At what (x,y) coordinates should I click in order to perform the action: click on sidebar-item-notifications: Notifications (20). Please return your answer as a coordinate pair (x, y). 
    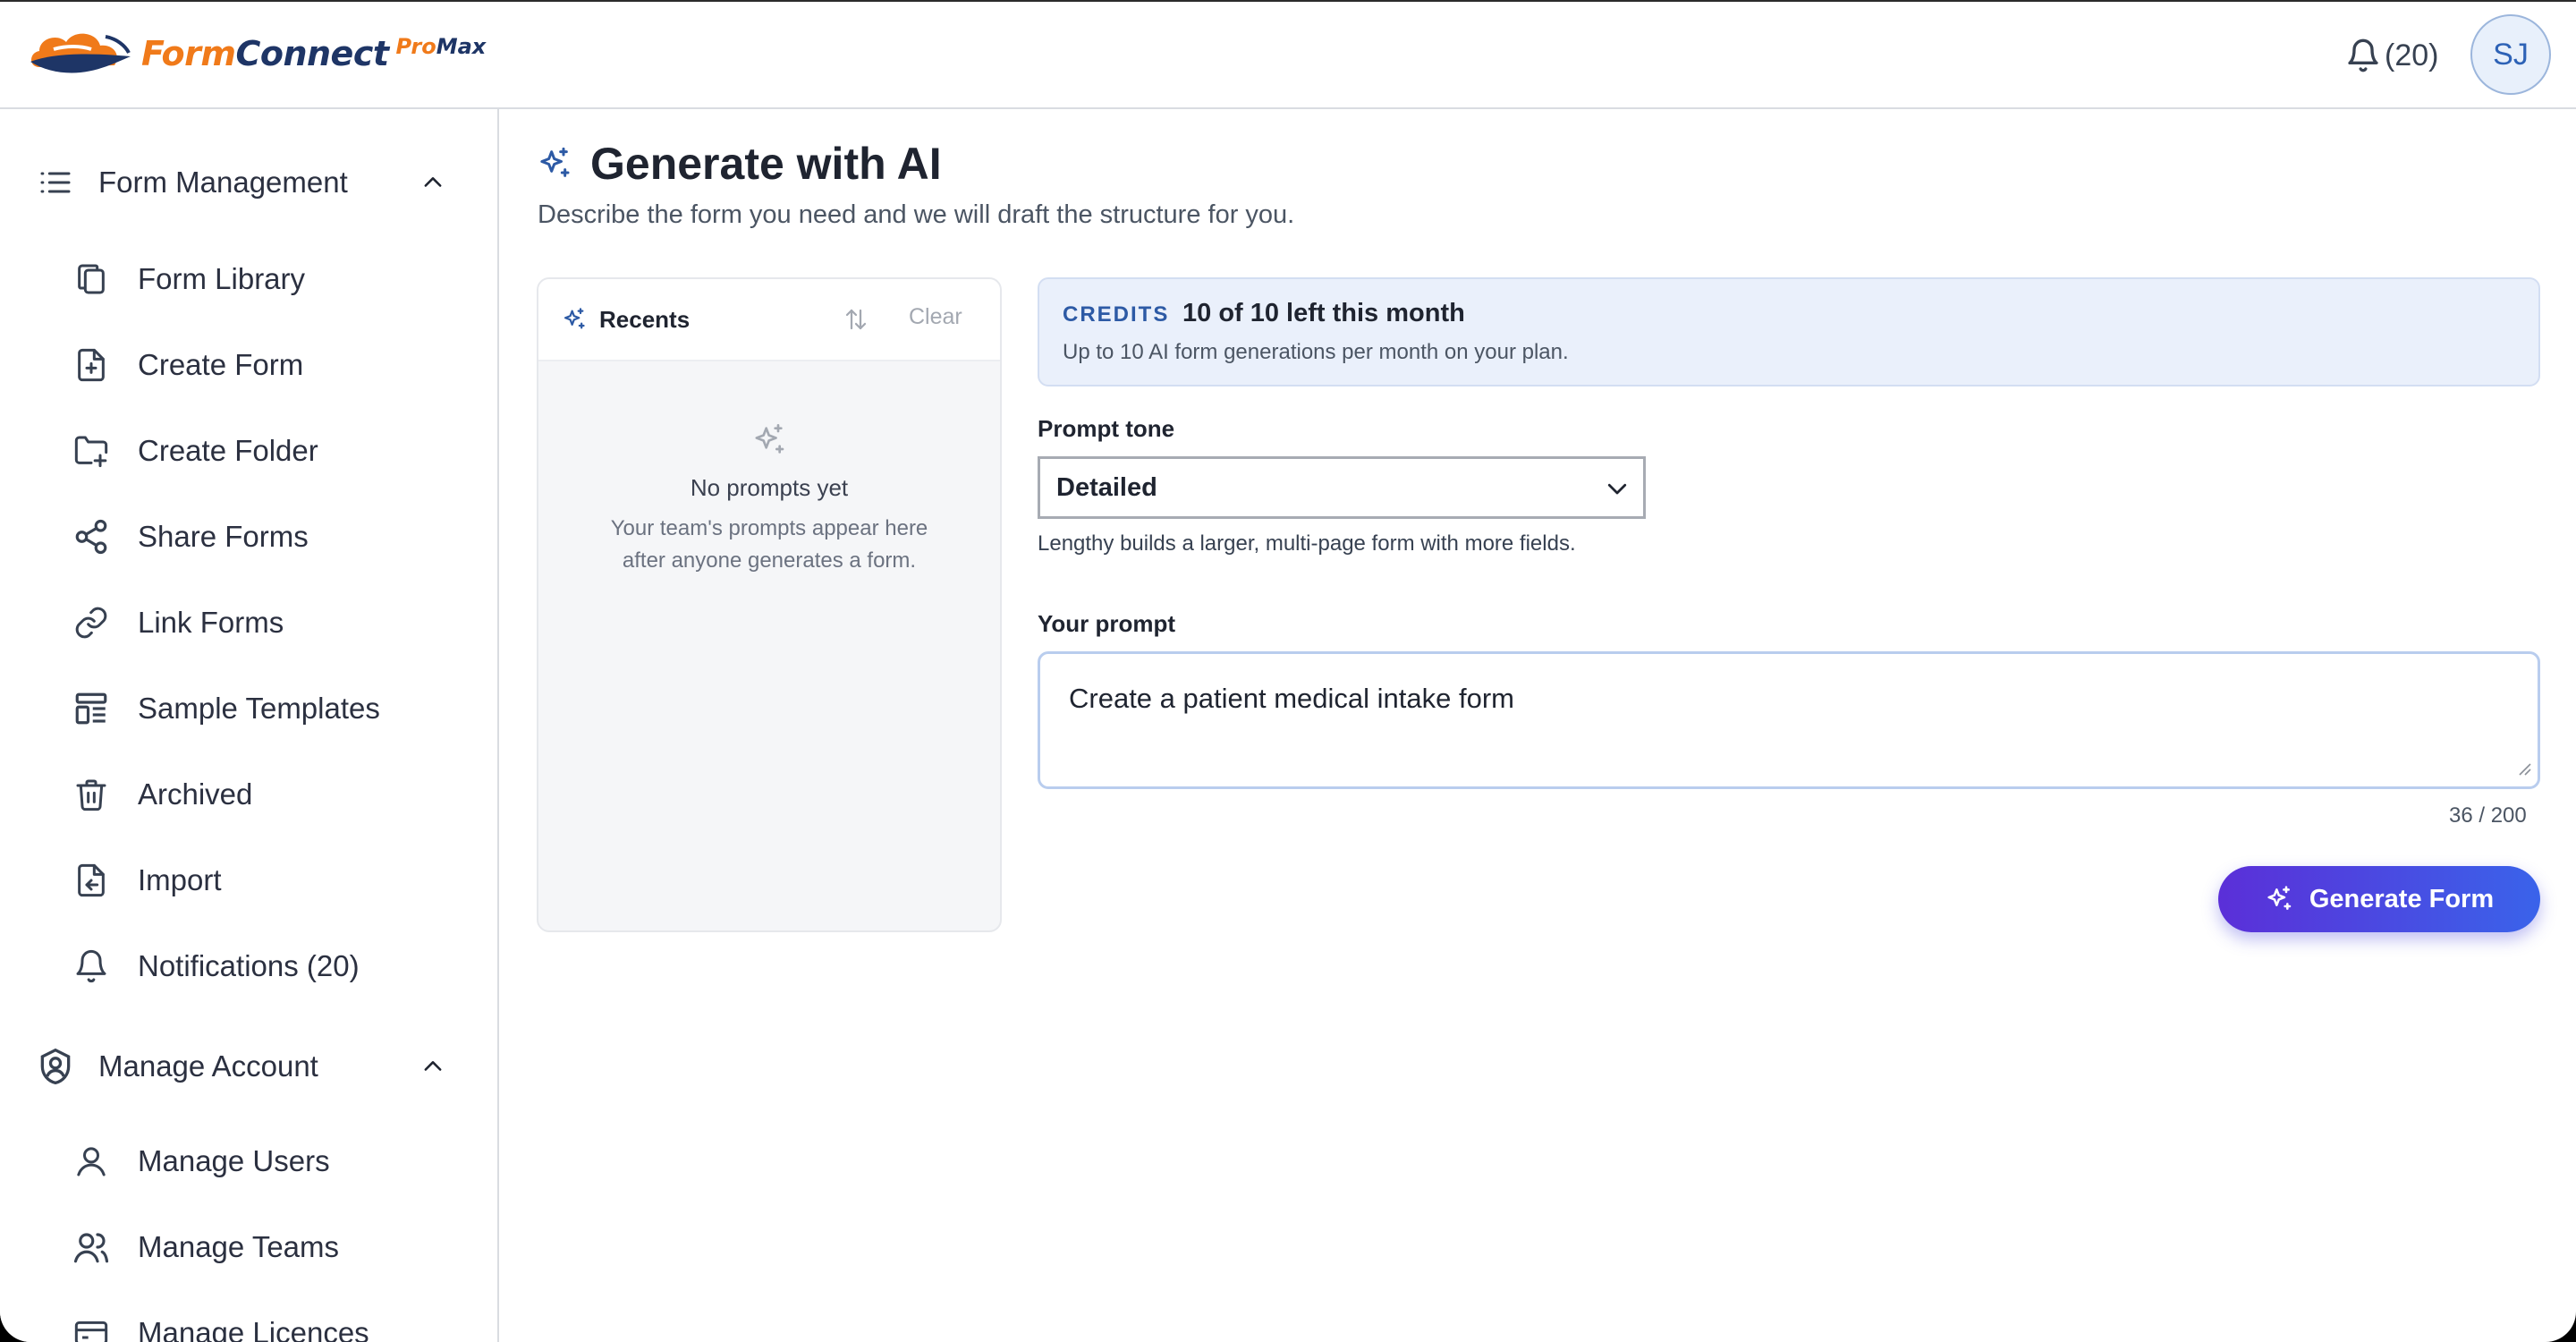
    Looking at the image, I should click on (268, 966).